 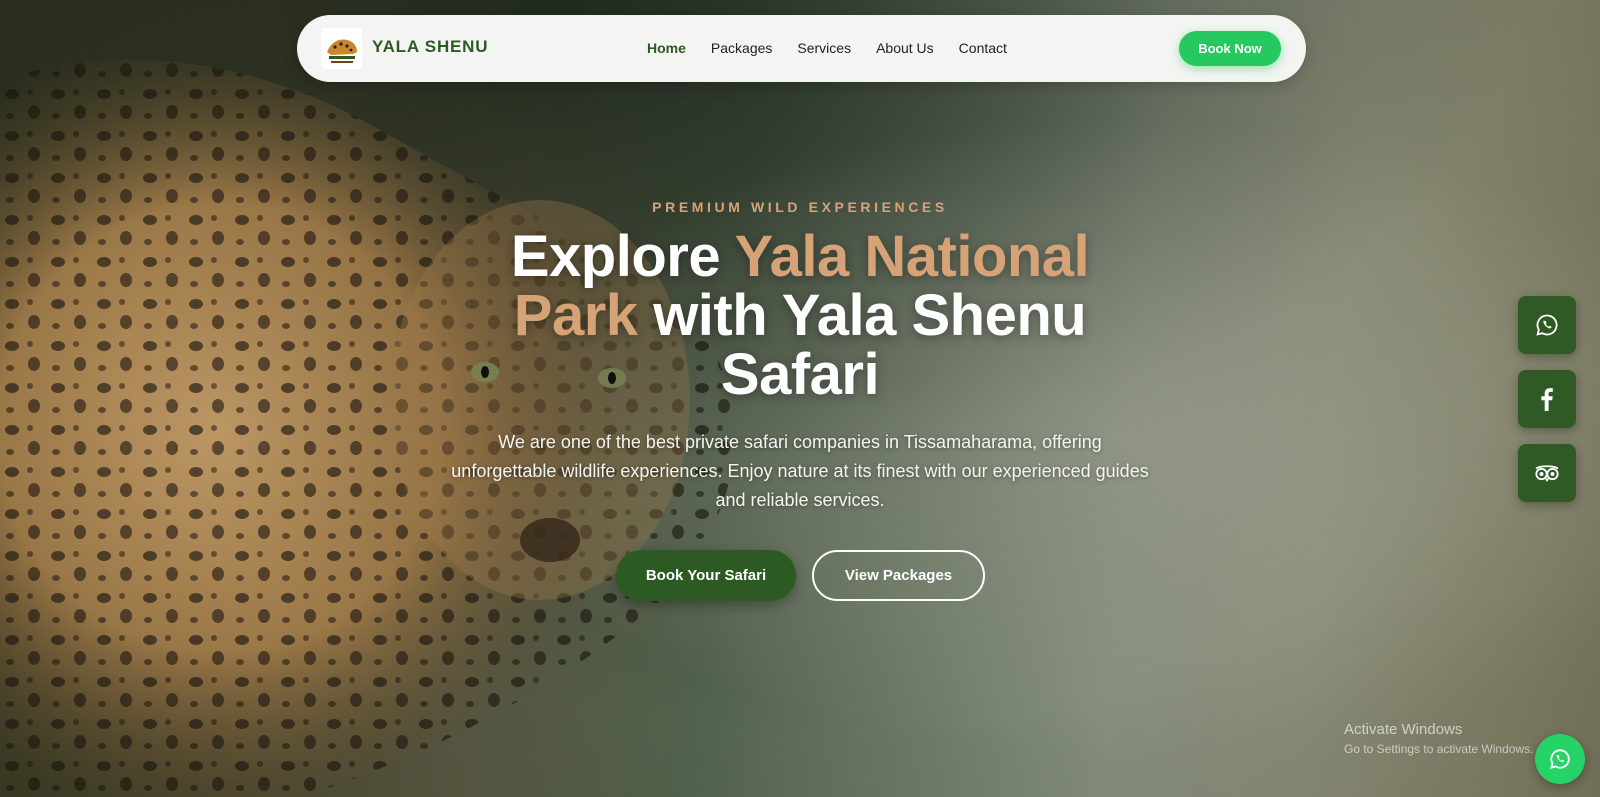 I want to click on leopard-logo-icon, so click(x=341, y=48).